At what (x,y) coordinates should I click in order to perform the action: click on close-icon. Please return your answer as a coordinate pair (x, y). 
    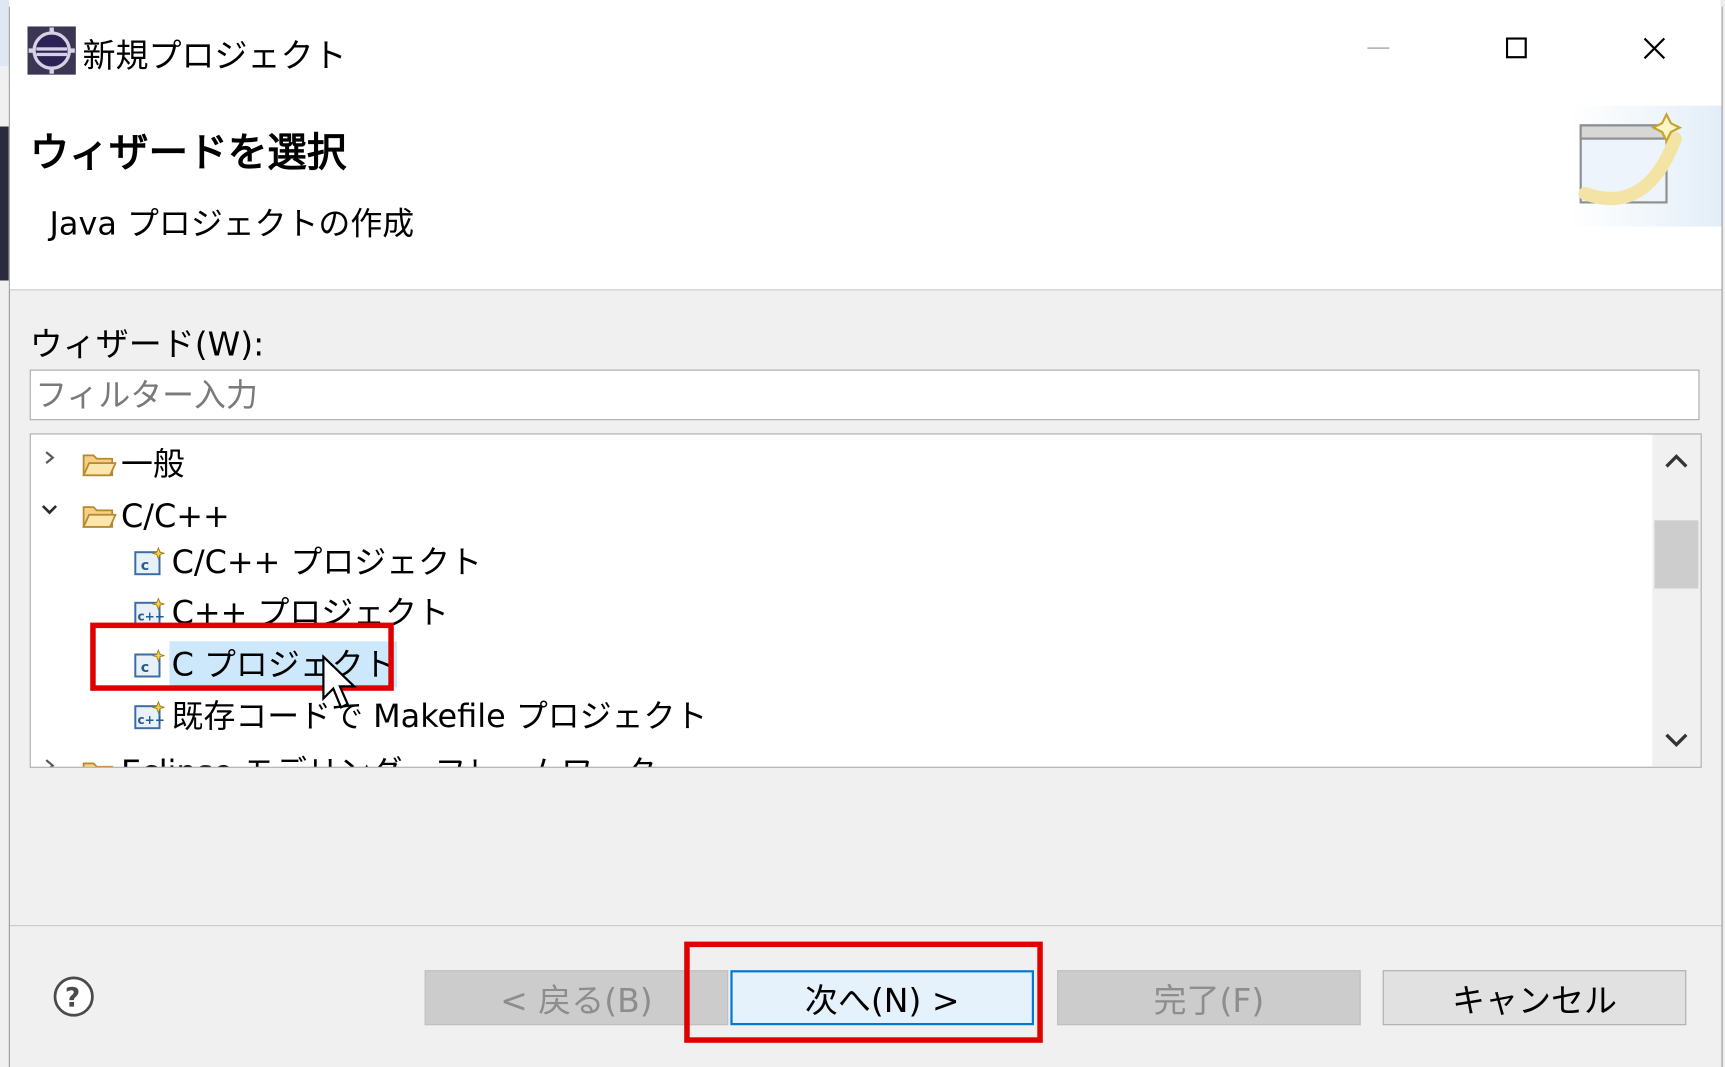
    Looking at the image, I should click on (1654, 48).